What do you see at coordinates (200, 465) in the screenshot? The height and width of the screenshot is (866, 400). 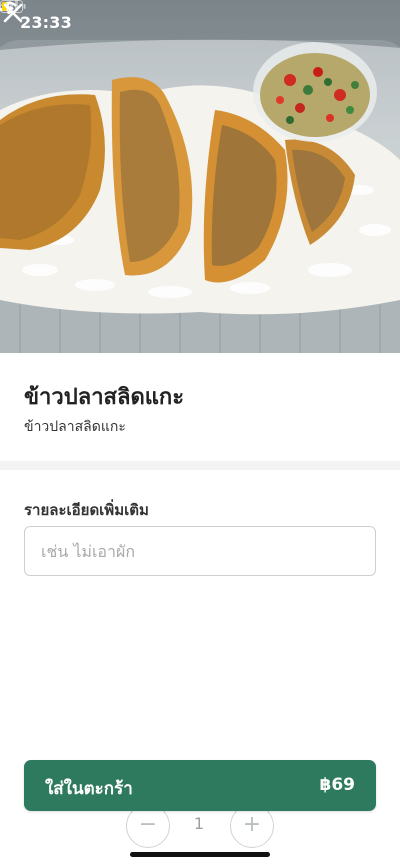 I see `section-divider` at bounding box center [200, 465].